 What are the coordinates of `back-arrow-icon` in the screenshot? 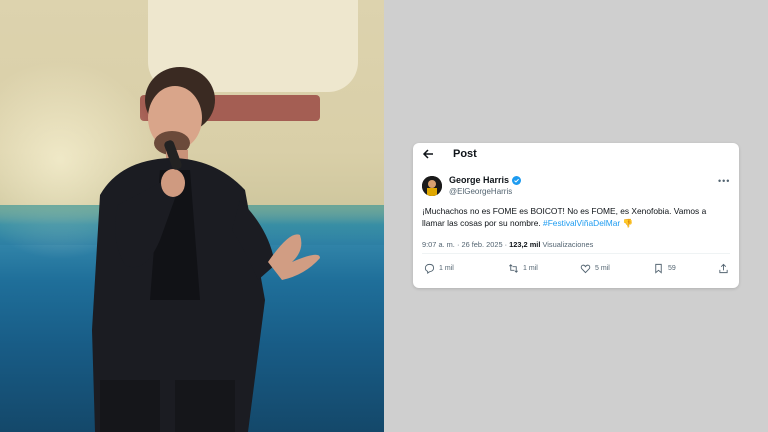 It's located at (428, 154).